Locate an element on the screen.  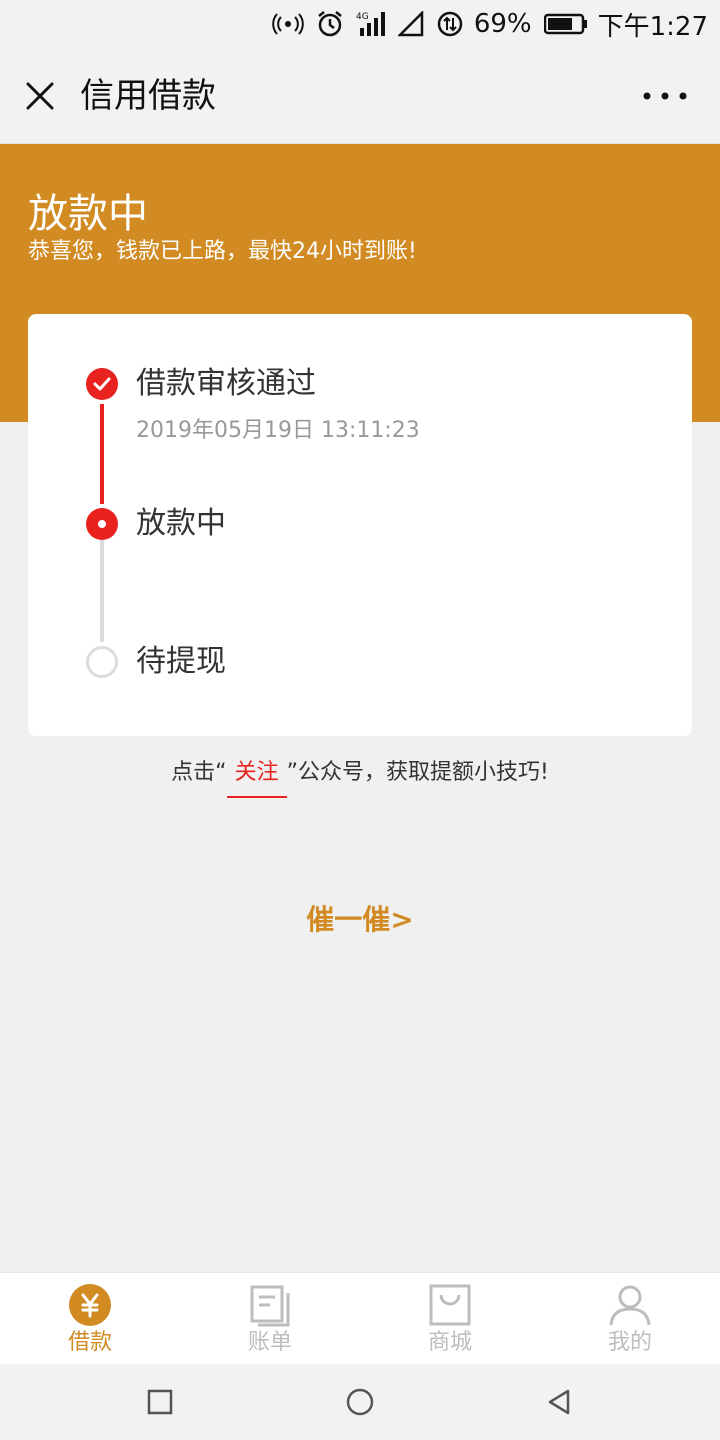
back-icon is located at coordinates (560, 1402).